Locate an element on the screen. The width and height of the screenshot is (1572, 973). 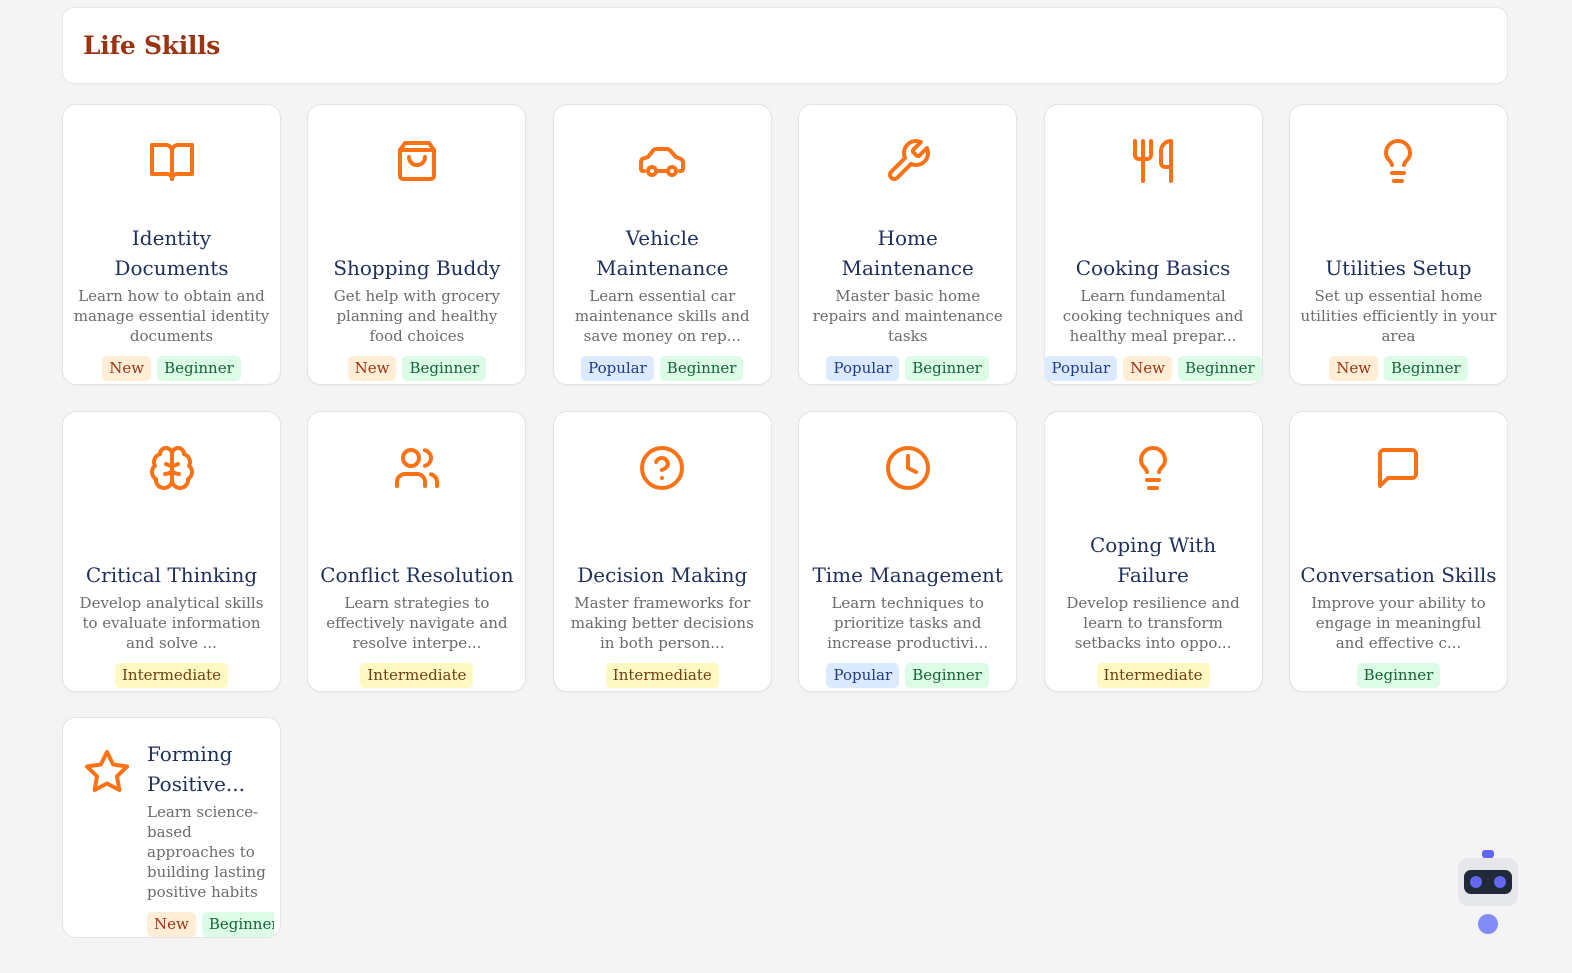
assistant-bot-button is located at coordinates (1488, 893).